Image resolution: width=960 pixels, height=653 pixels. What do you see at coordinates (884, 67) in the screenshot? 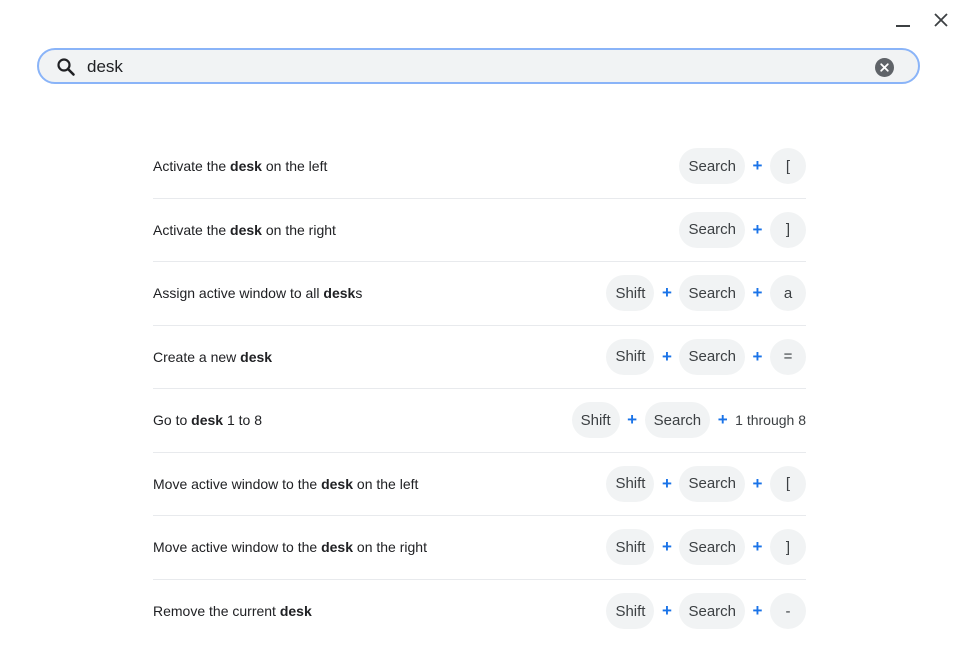
I see `clear-circle-icon` at bounding box center [884, 67].